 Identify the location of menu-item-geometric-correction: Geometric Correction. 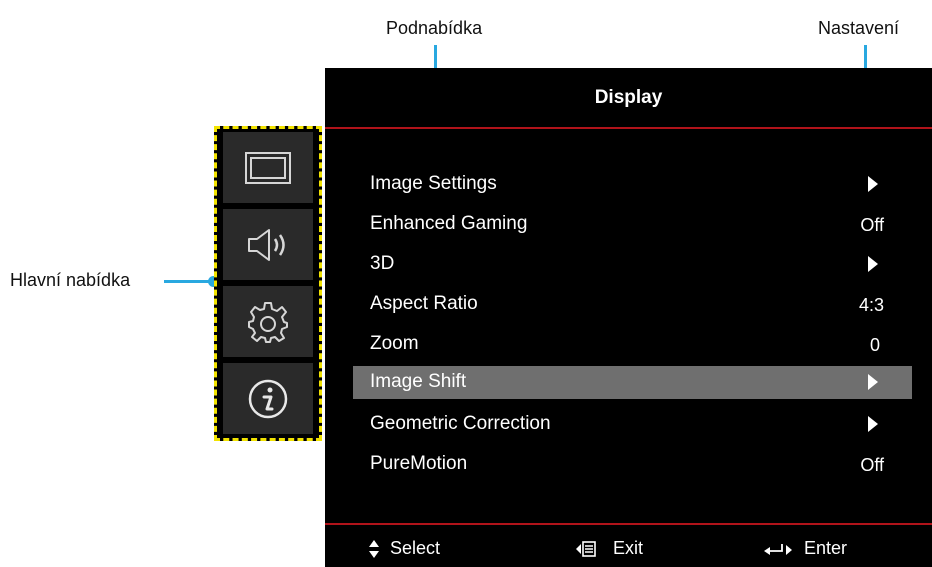
(632, 424).